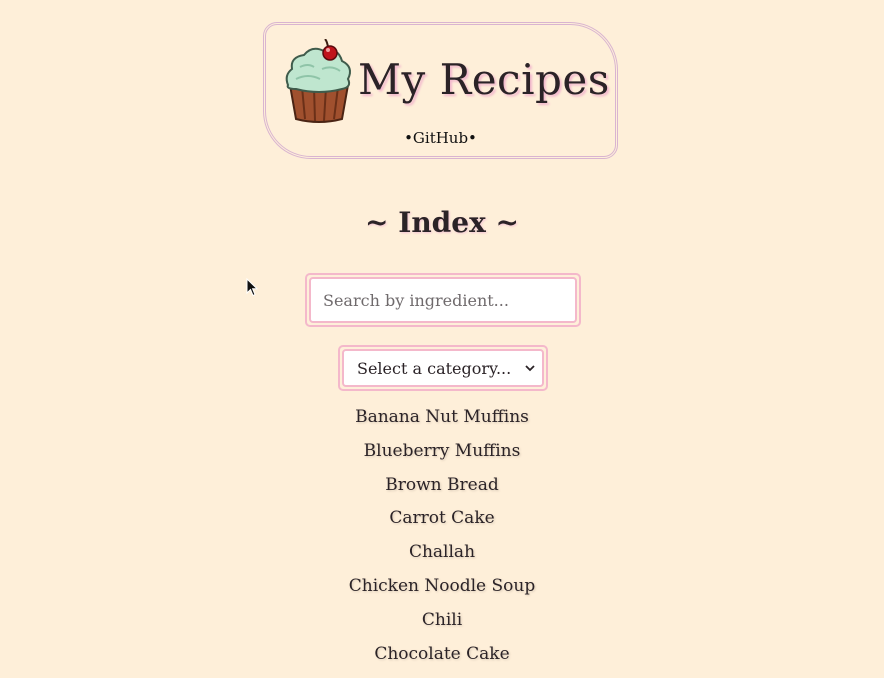  I want to click on cupcake-icon, so click(318, 81).